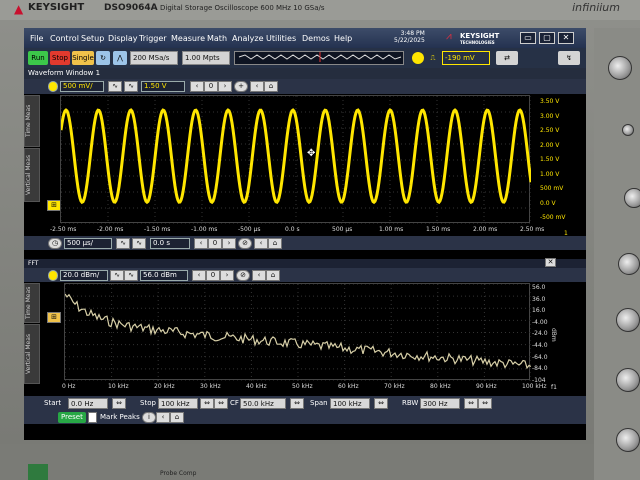  I want to click on menu-trigger: Trigger, so click(153, 38).